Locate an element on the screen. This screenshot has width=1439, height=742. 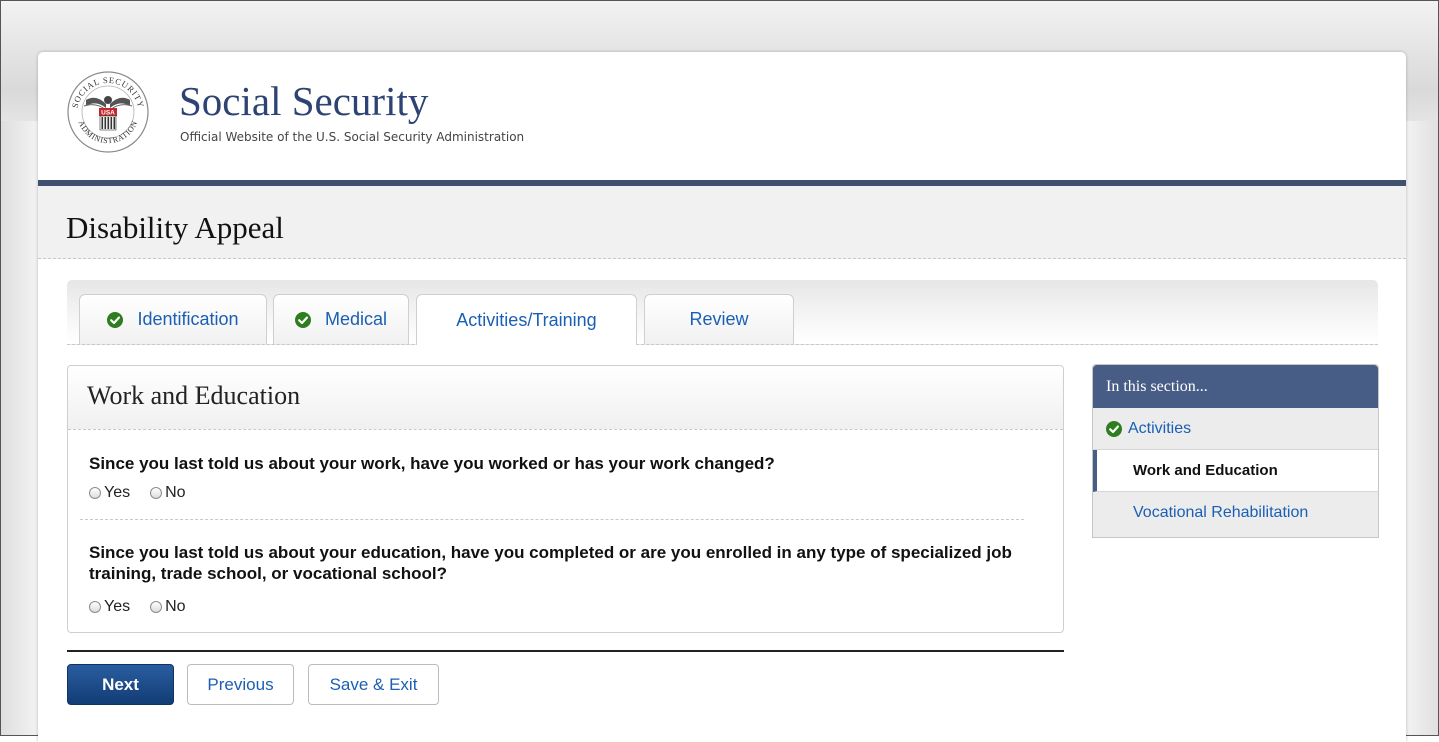
tab-medical: Medical is located at coordinates (341, 319).